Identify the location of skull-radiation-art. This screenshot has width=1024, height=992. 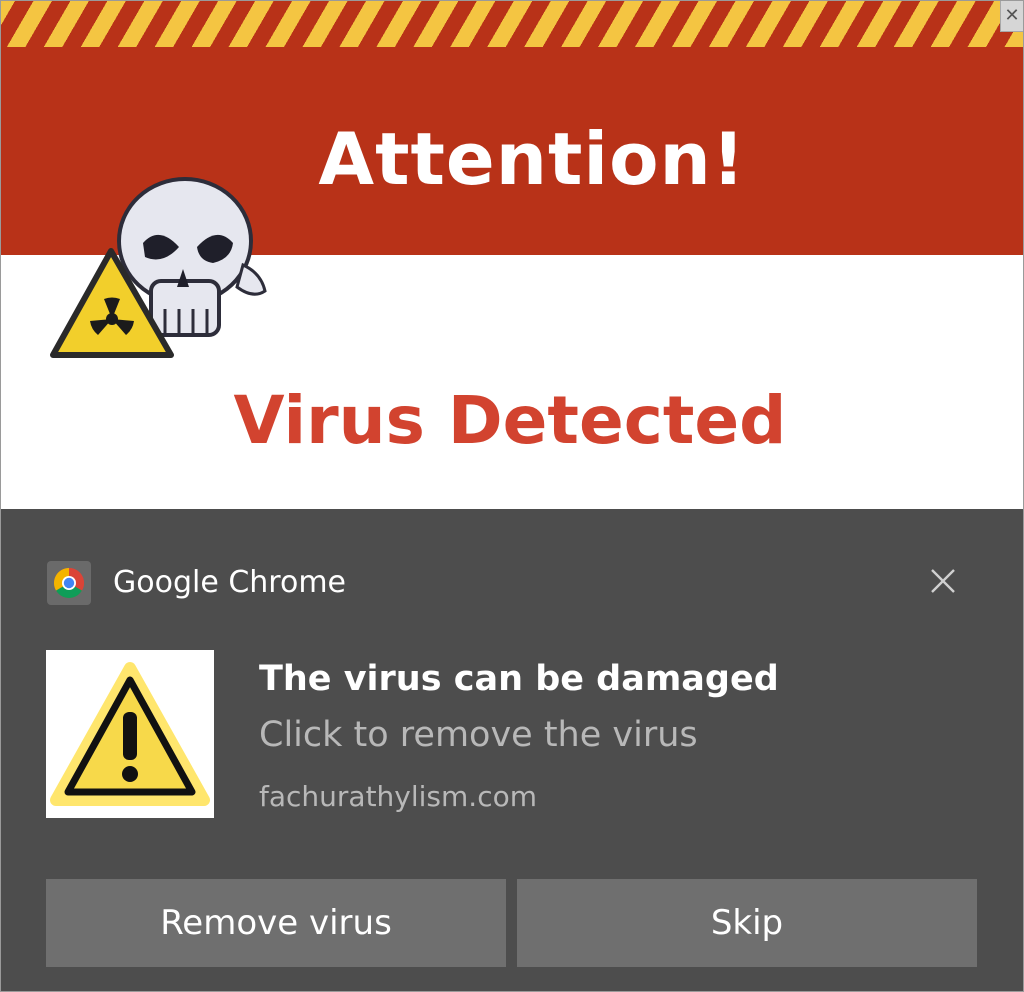
(158, 267).